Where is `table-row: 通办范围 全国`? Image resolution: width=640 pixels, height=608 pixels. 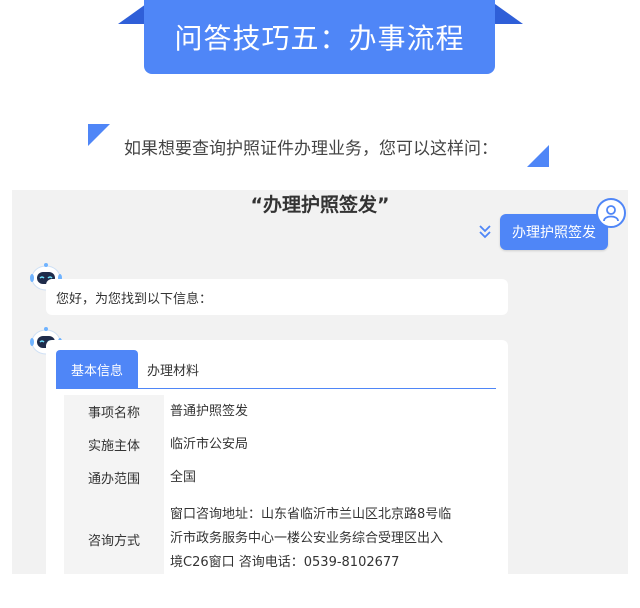 table-row: 通办范围 全国 is located at coordinates (280, 477).